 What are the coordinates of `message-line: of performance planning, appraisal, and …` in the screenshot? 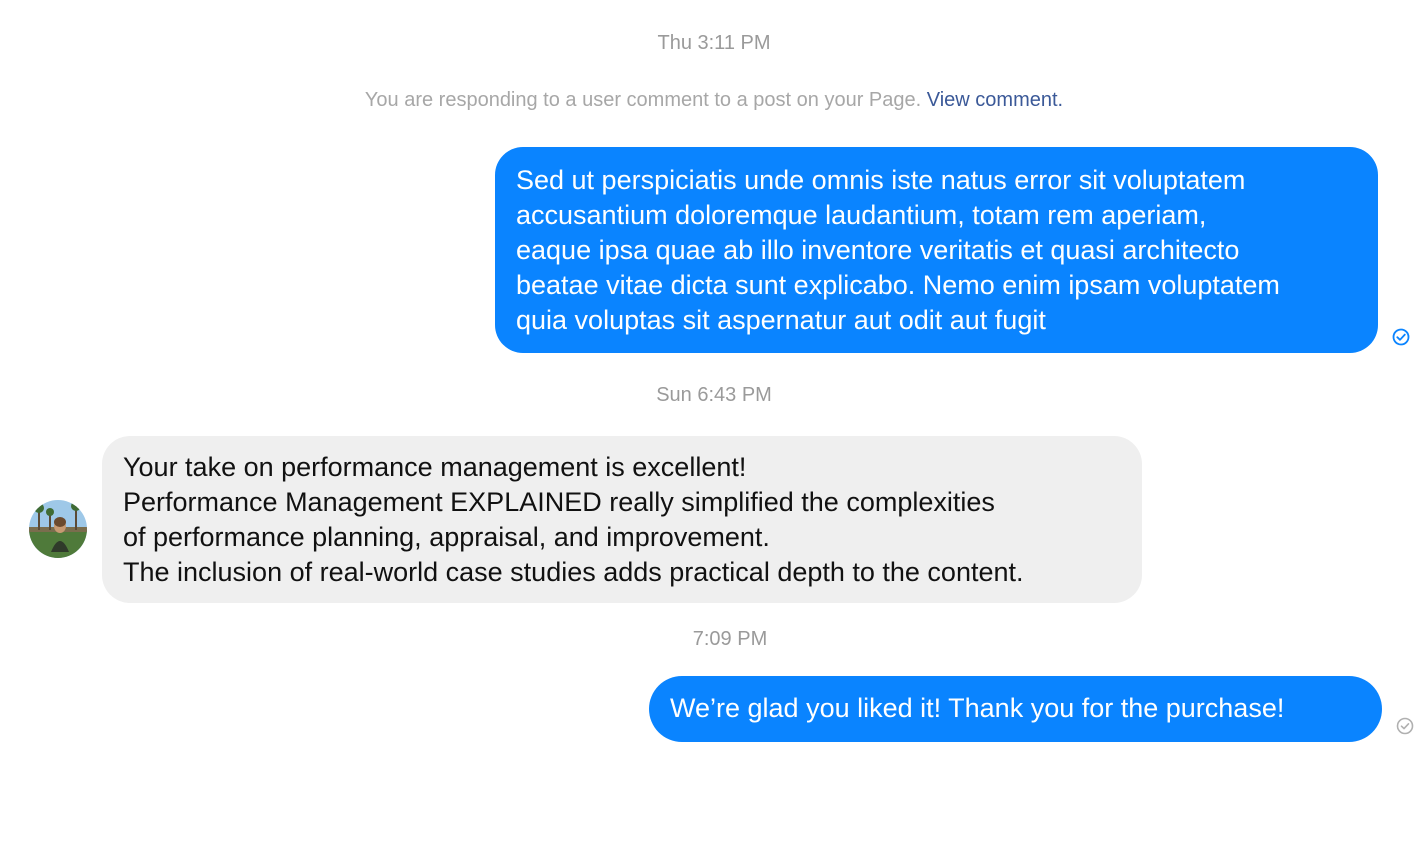 It's located at (446, 537).